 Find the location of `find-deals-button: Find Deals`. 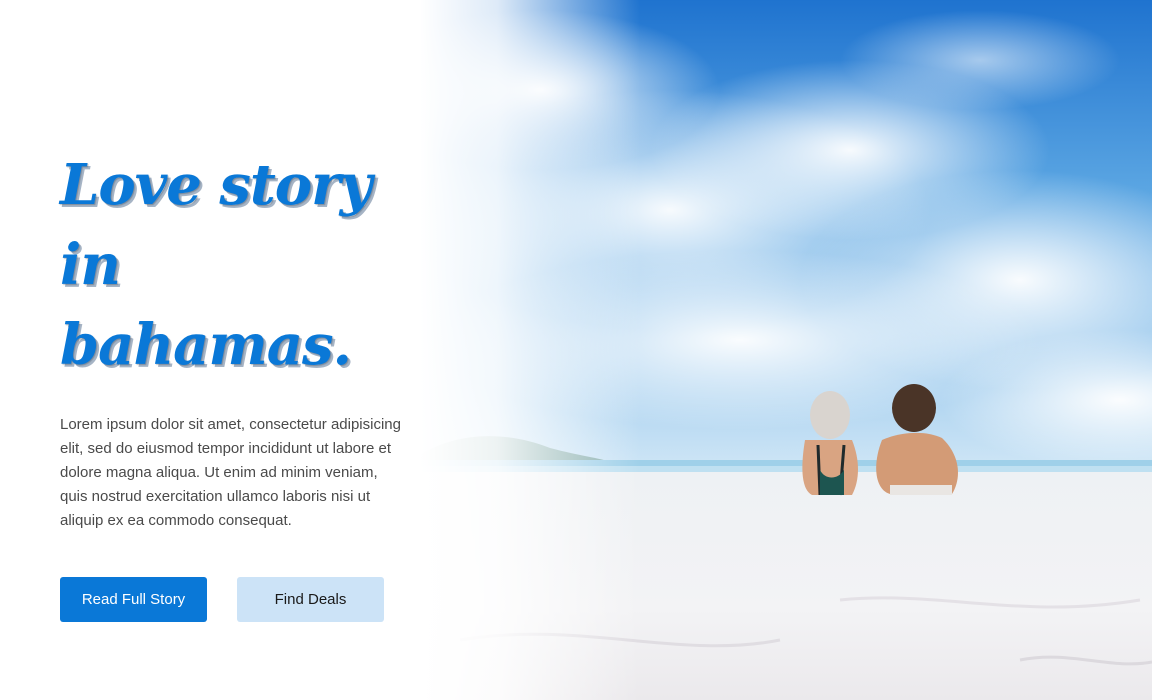

find-deals-button: Find Deals is located at coordinates (310, 599).